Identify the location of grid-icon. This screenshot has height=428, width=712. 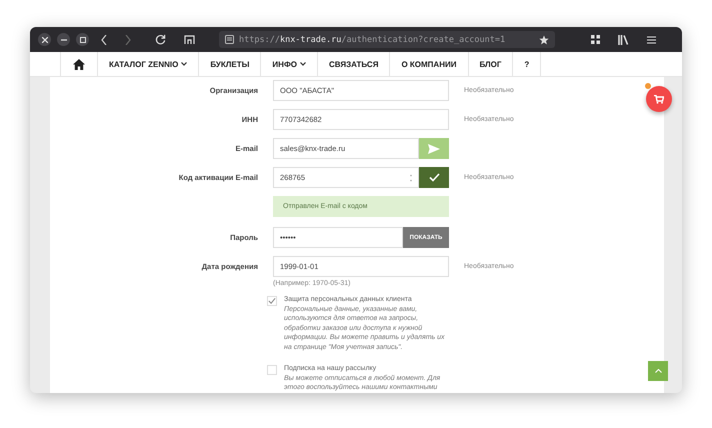
(595, 39).